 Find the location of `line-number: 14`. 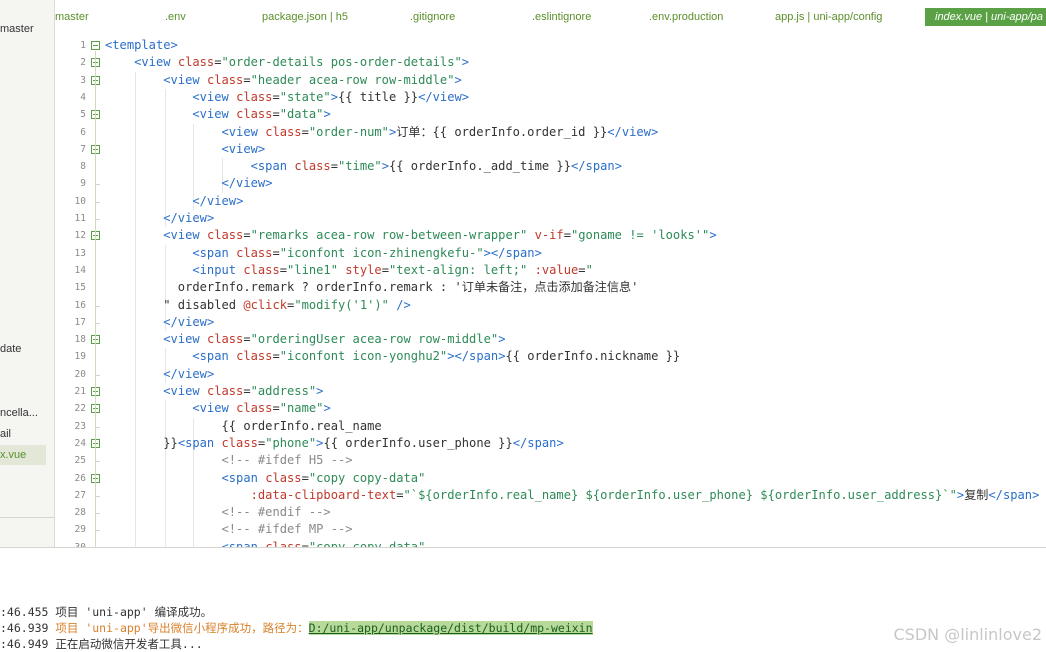

line-number: 14 is located at coordinates (80, 270).